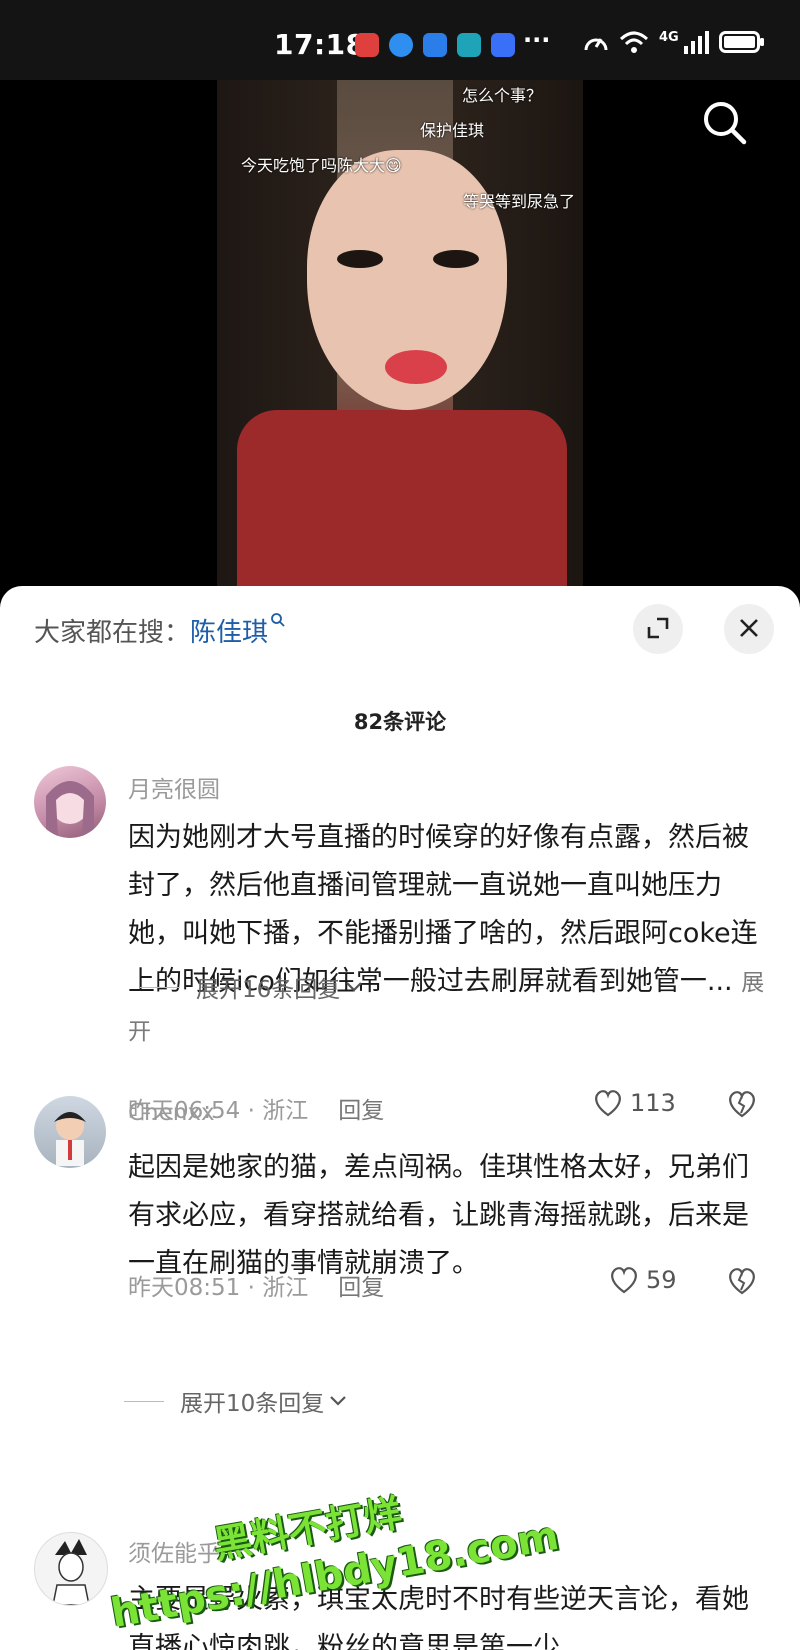  Describe the element at coordinates (452, 130) in the screenshot. I see `danmaku-comment: 保护佳琪` at that location.